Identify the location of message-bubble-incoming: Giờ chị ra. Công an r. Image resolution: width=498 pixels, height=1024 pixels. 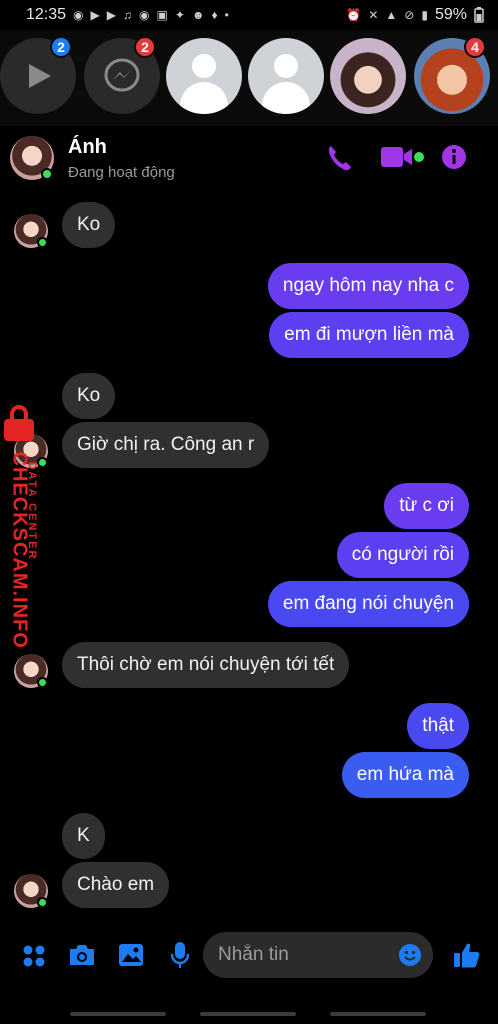
(166, 445).